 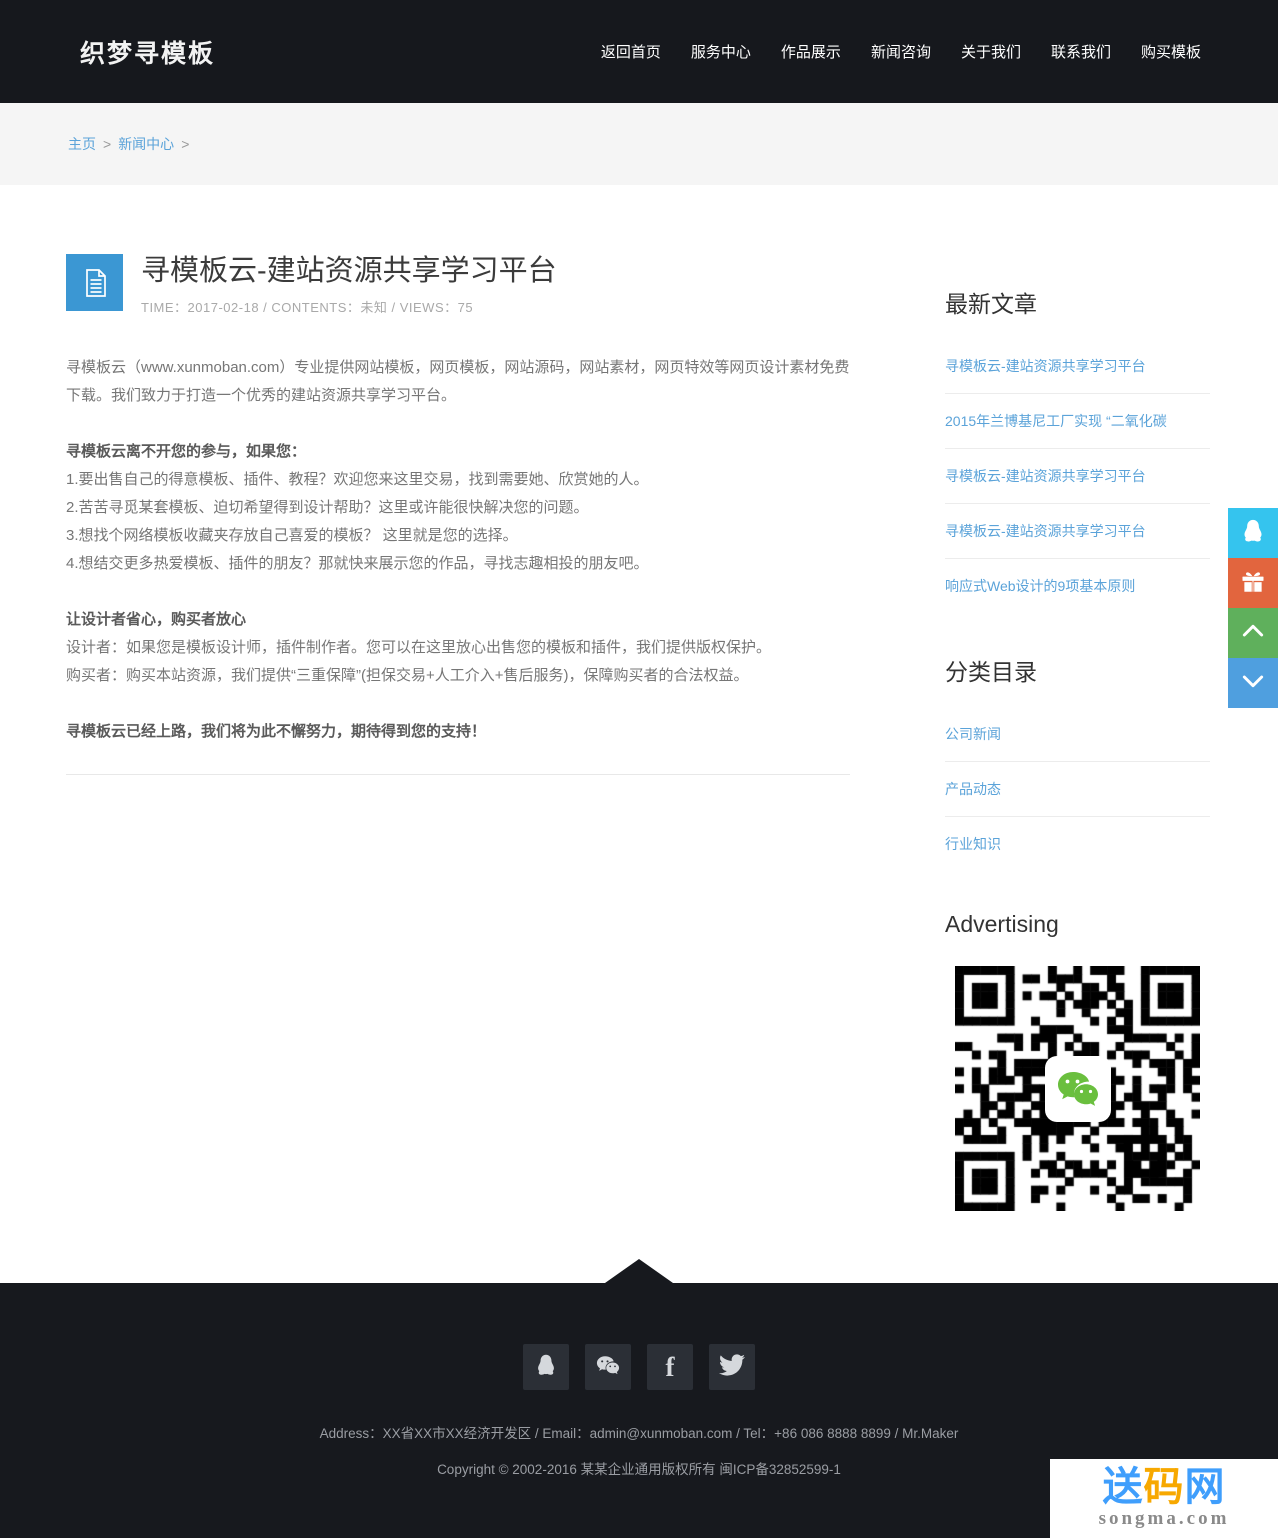 I want to click on main-nav: 返回首页 服务中心 作品展示 新闻咨询 关于我们 联系我们 购买模板, so click(x=901, y=51).